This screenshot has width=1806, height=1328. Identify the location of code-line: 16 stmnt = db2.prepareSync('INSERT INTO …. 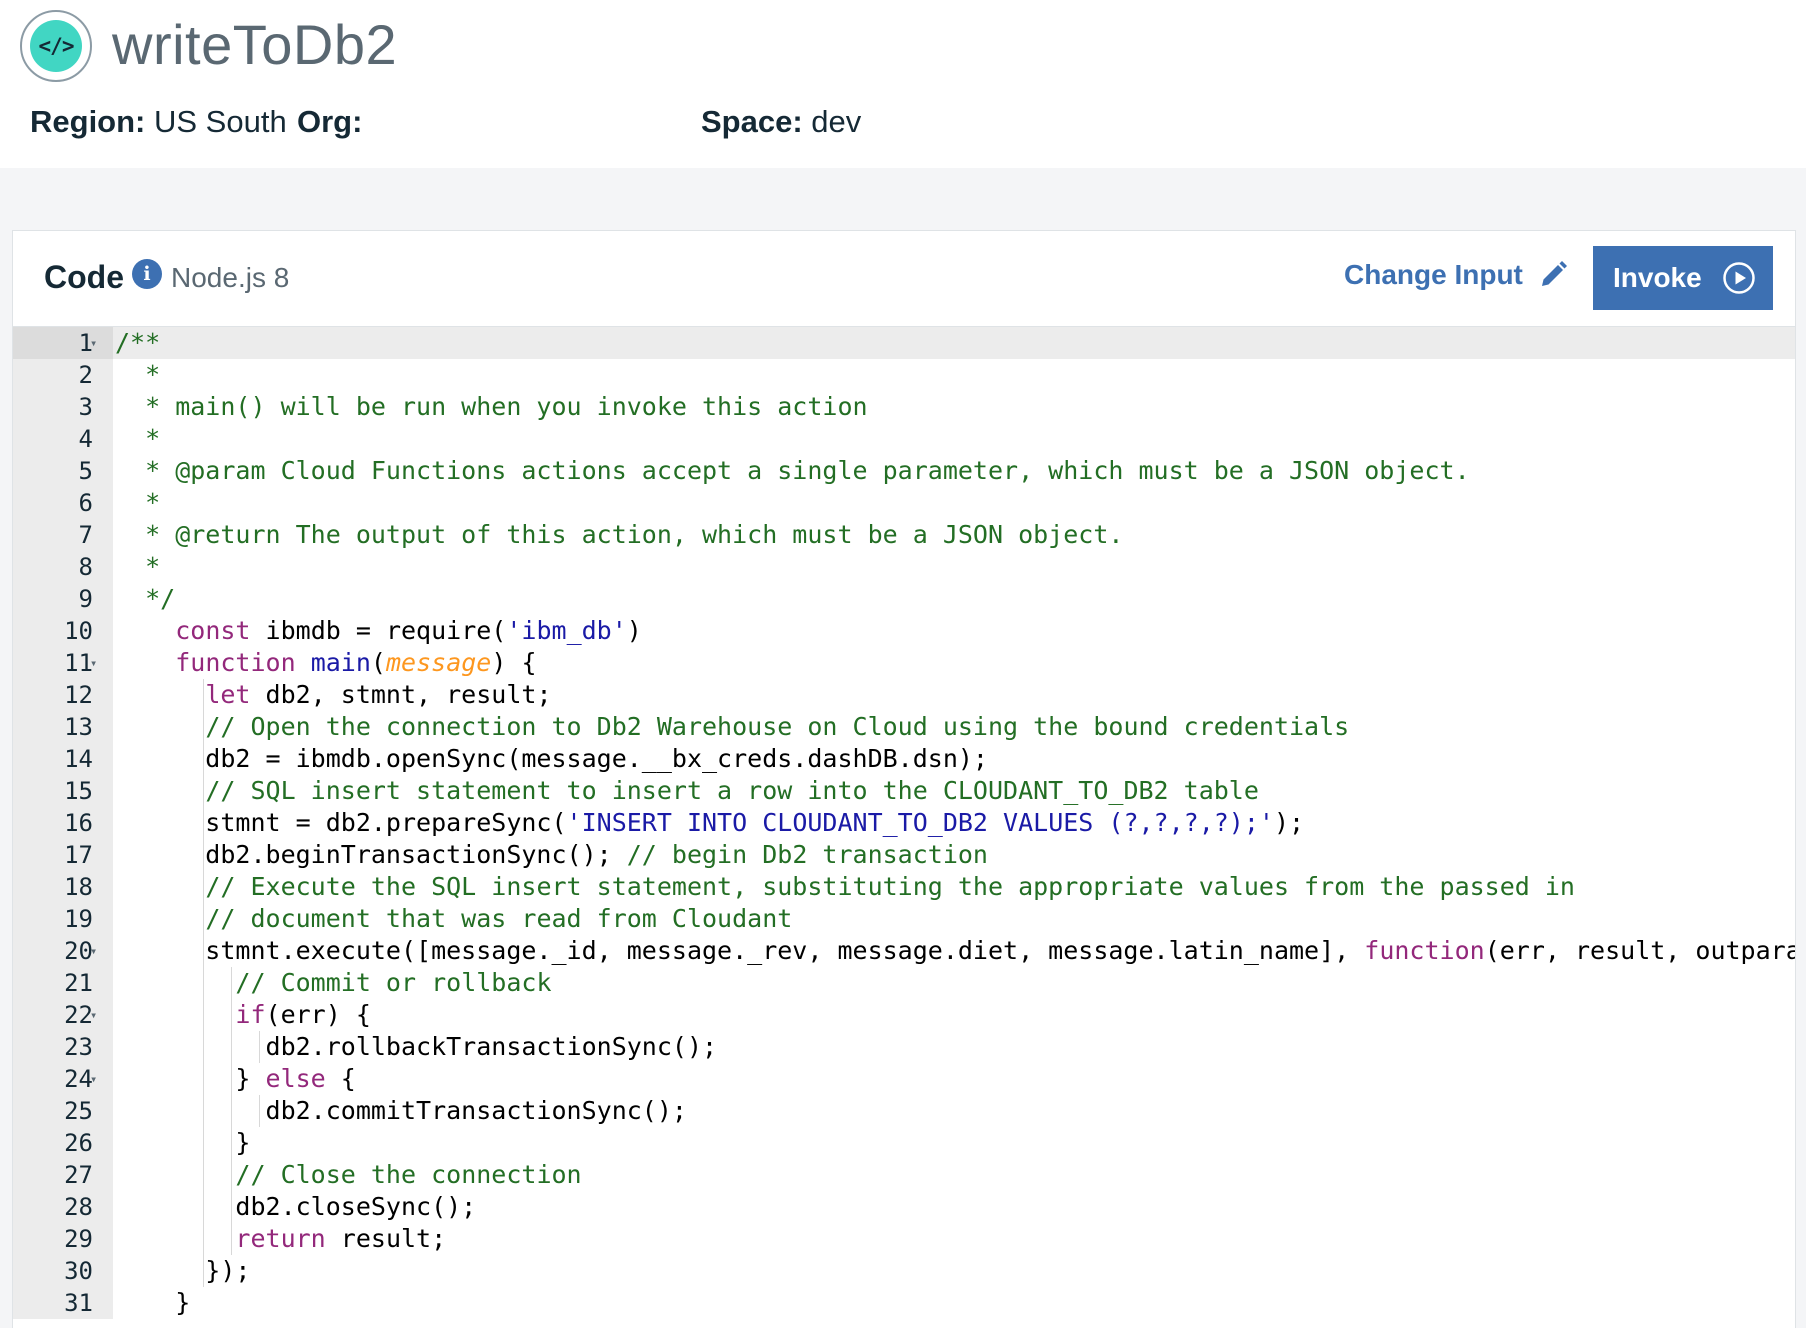
(904, 823).